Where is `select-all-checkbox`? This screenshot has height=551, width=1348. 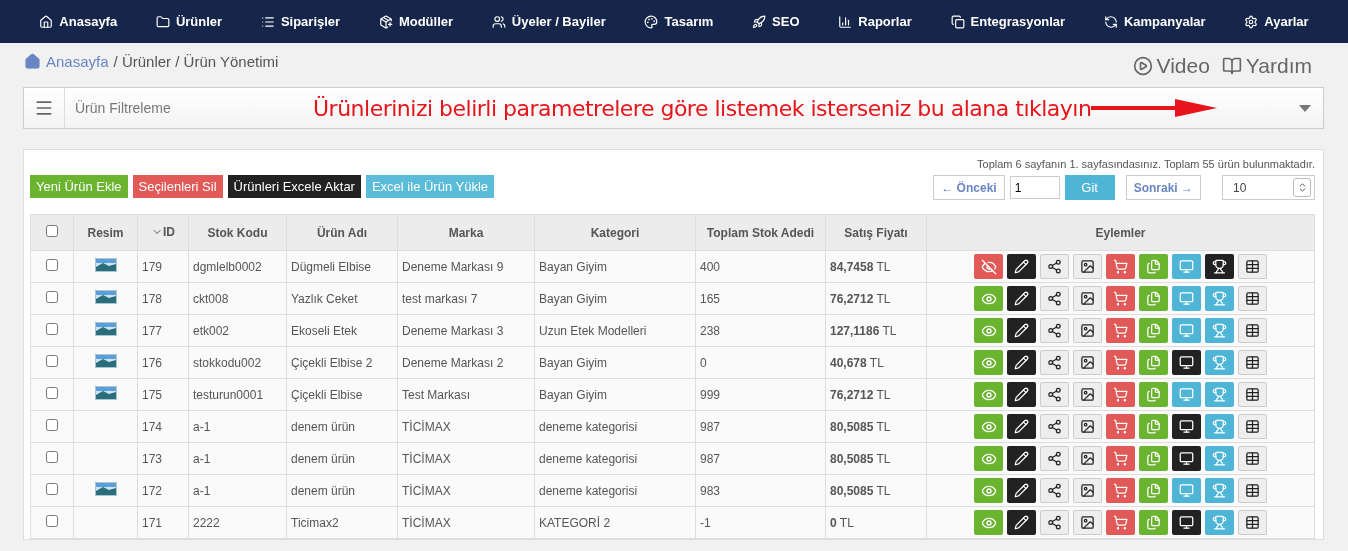
select-all-checkbox is located at coordinates (52, 231).